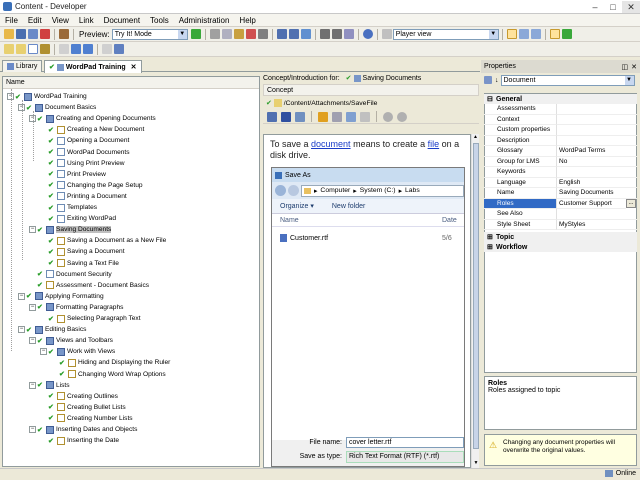 This screenshot has height=480, width=640. I want to click on outline-icon, so click(107, 49).